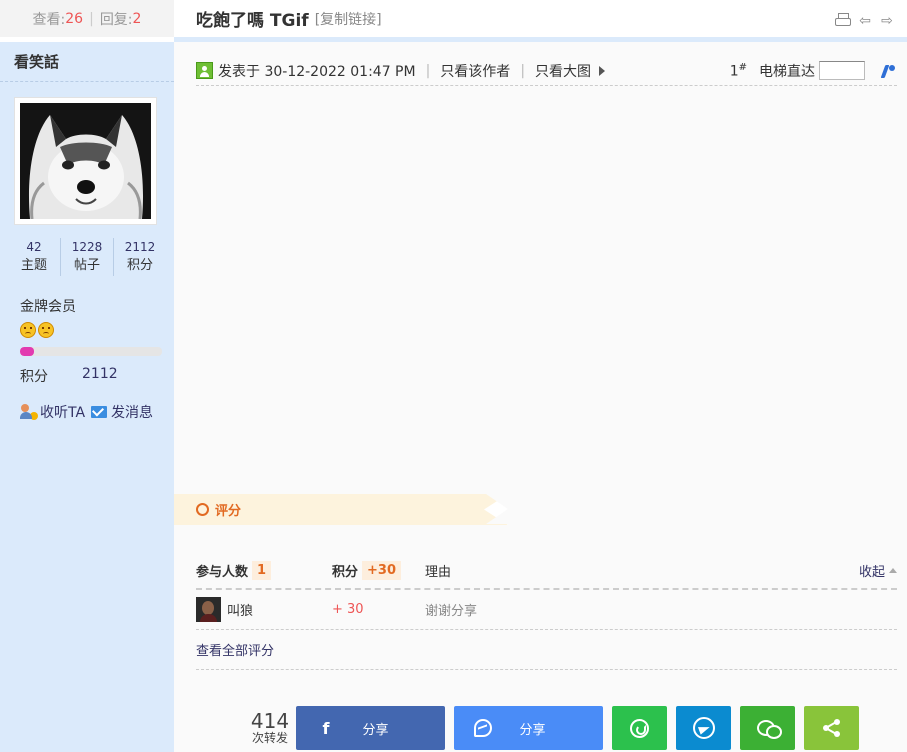 This screenshot has width=907, height=752. I want to click on author-name: 看笑話, so click(87, 62).